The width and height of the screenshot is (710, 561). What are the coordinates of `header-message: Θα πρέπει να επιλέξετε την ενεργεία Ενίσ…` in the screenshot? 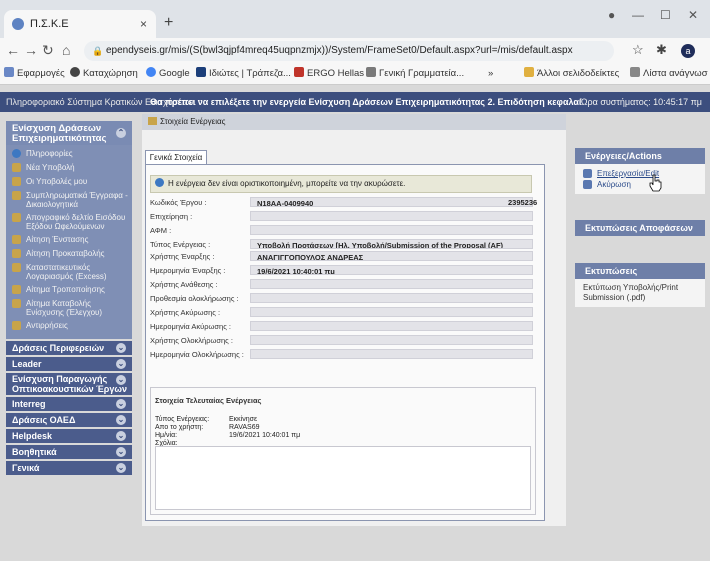 It's located at (366, 102).